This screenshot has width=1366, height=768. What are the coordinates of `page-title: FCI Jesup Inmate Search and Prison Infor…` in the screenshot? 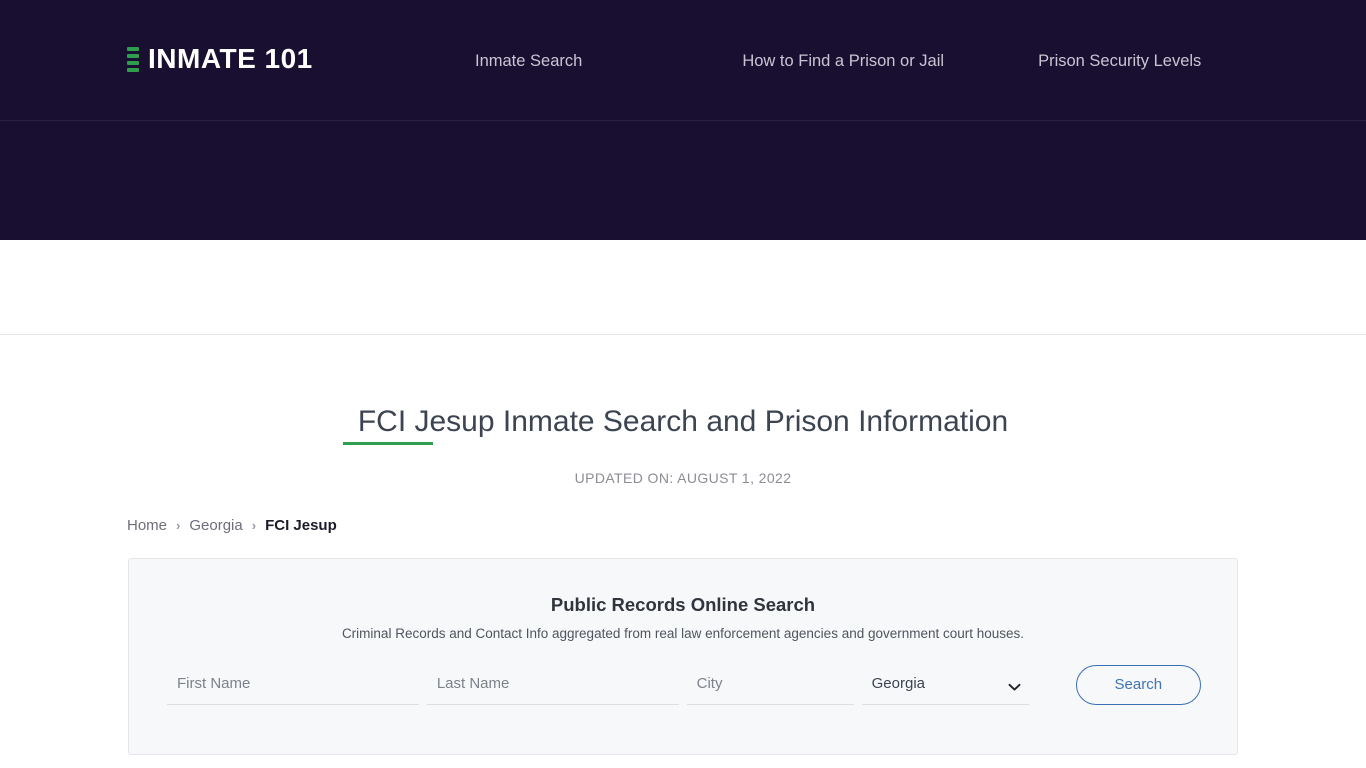 It's located at (683, 421).